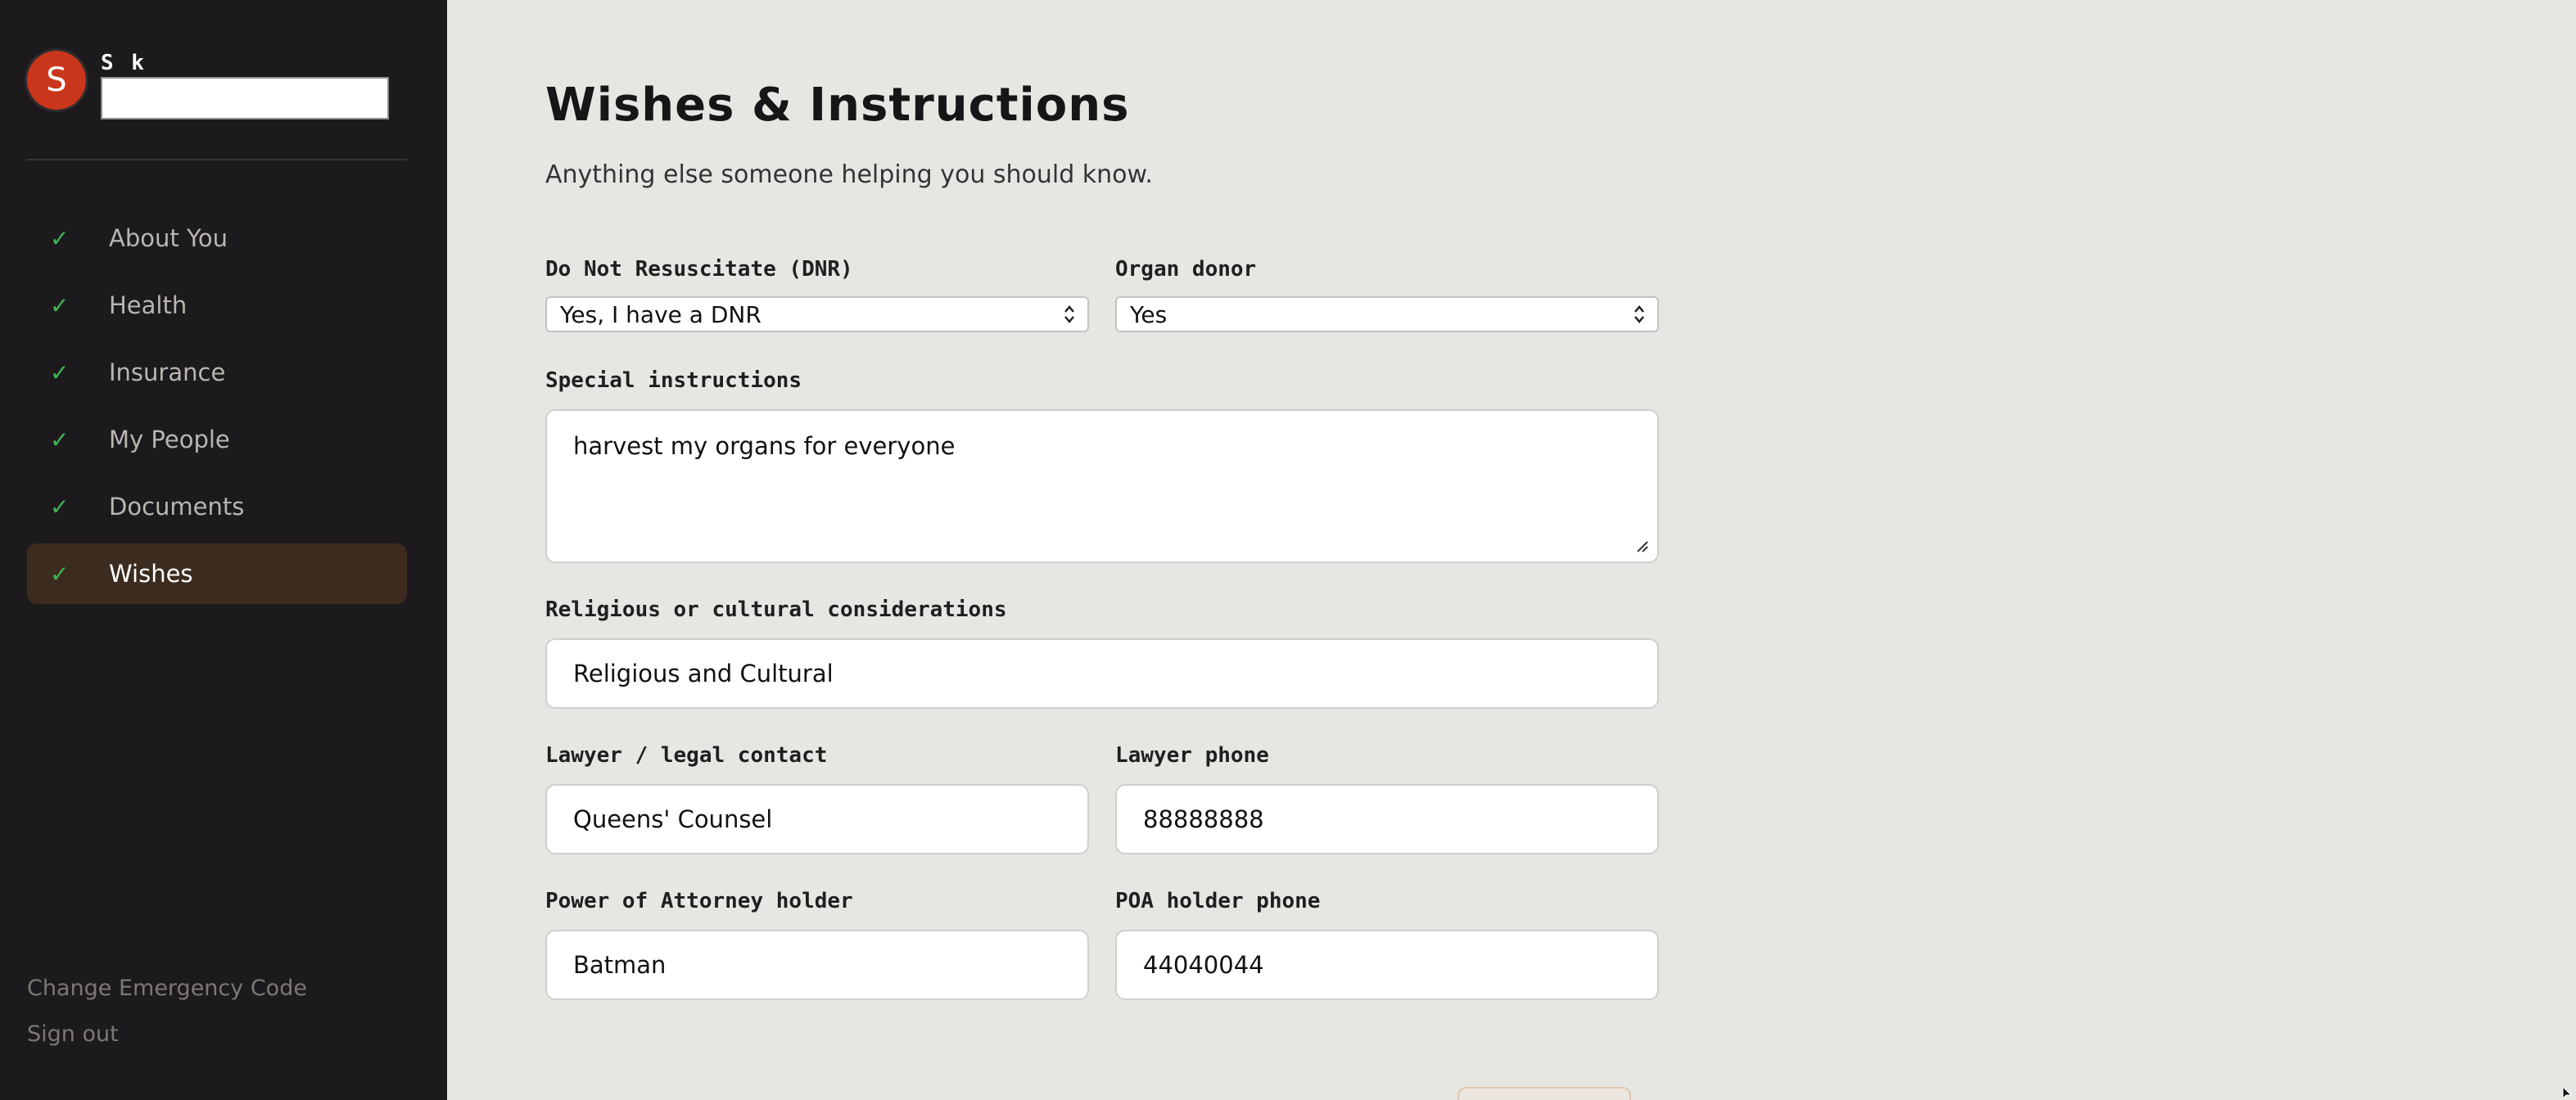 The width and height of the screenshot is (2576, 1100). What do you see at coordinates (167, 372) in the screenshot?
I see `sidebar-item-label: Insurance` at bounding box center [167, 372].